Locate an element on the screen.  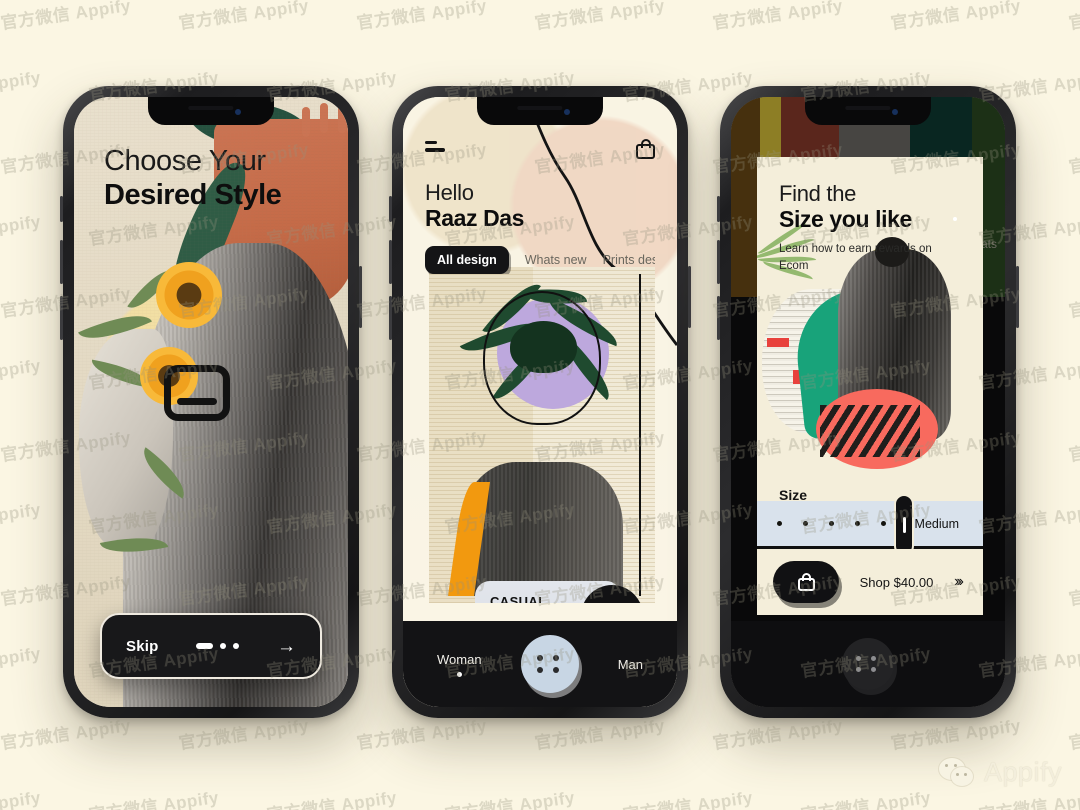
headline-line-1: Choose Your is located at coordinates (185, 161).